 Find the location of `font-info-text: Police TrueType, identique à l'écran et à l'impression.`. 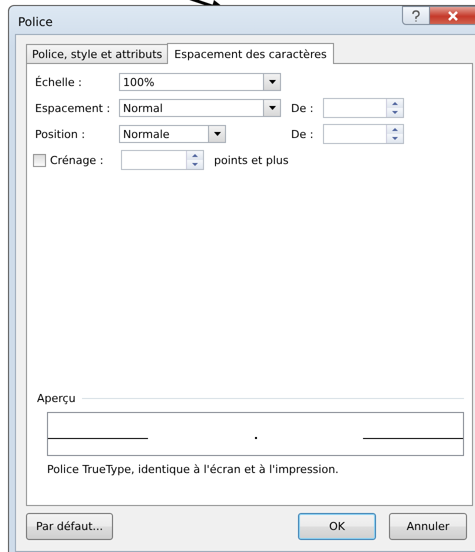

font-info-text: Police TrueType, identique à l'écran et à l'impression. is located at coordinates (193, 470).